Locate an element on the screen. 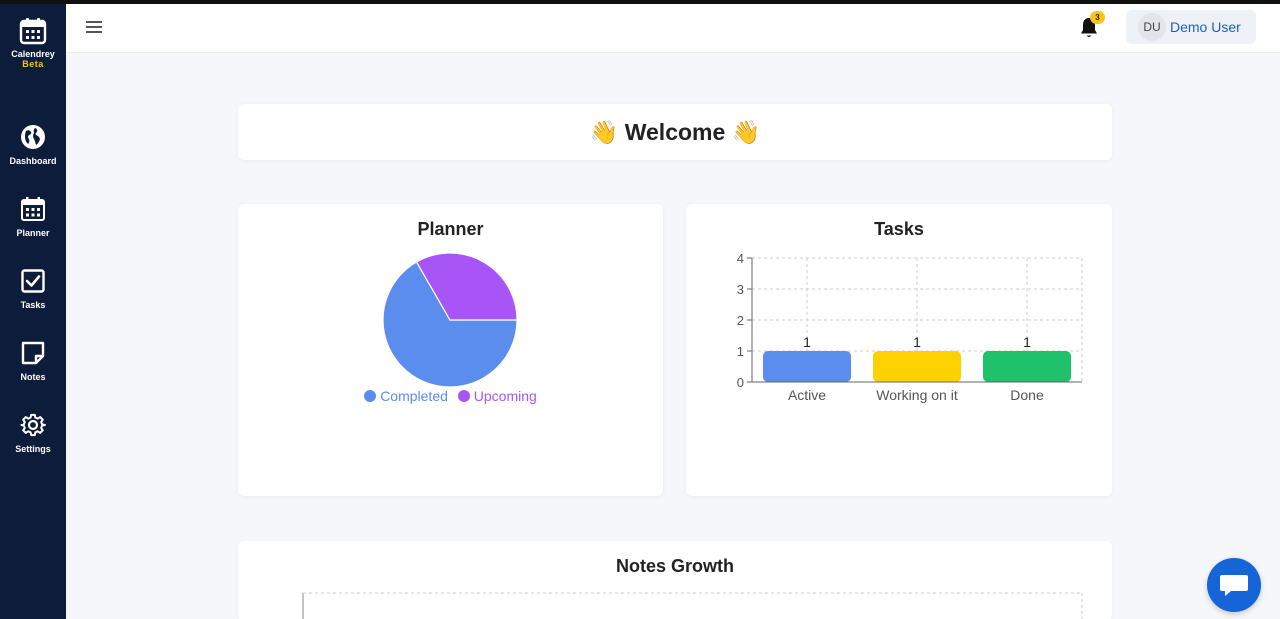 The height and width of the screenshot is (619, 1280). user-menu: DU Demo User is located at coordinates (1191, 27).